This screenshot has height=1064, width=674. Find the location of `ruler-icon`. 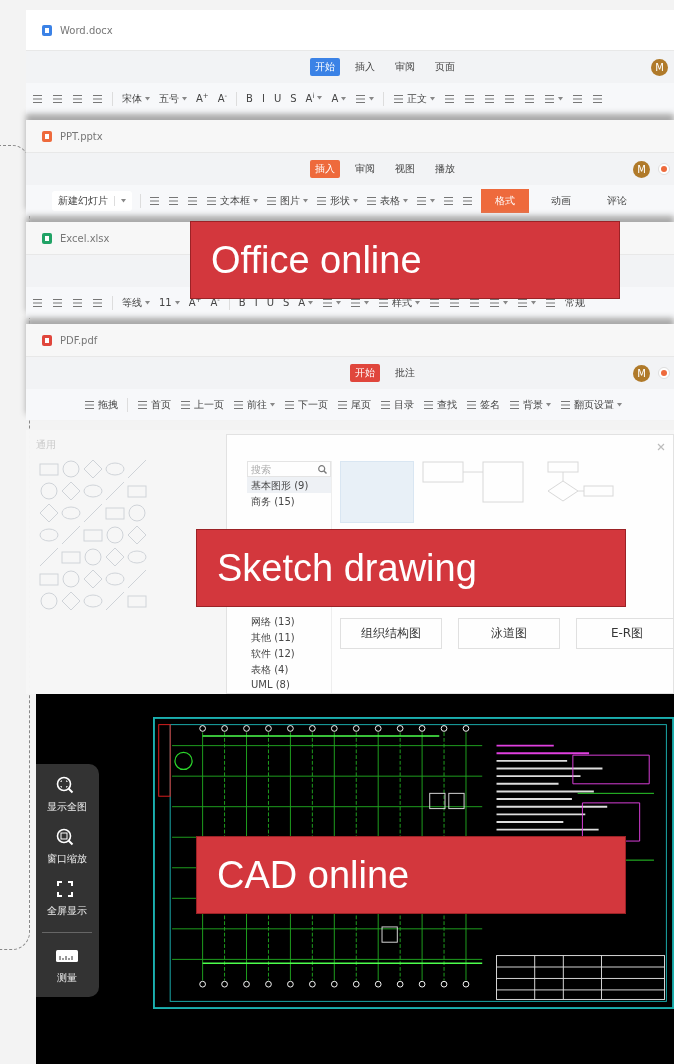

ruler-icon is located at coordinates (67, 956).